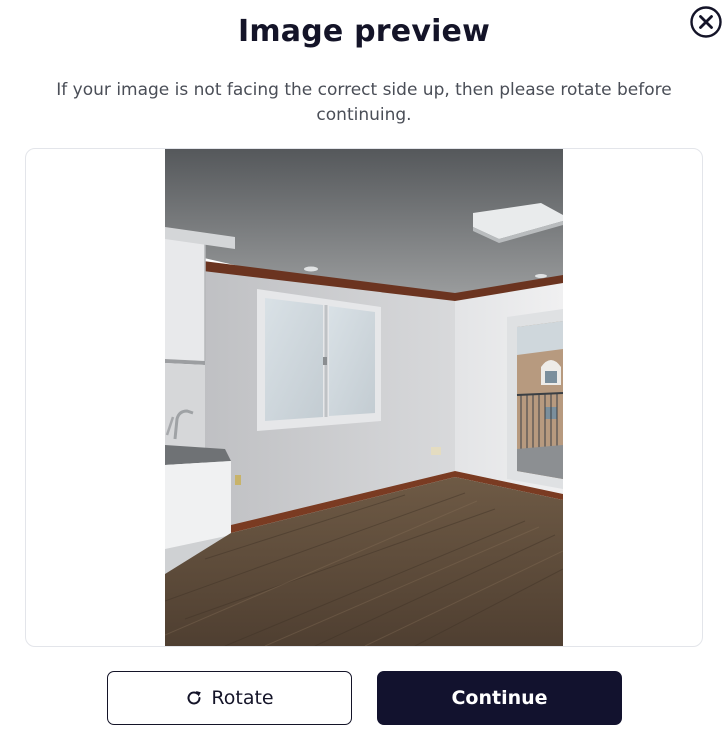  I want to click on continue-button: Continue, so click(499, 698).